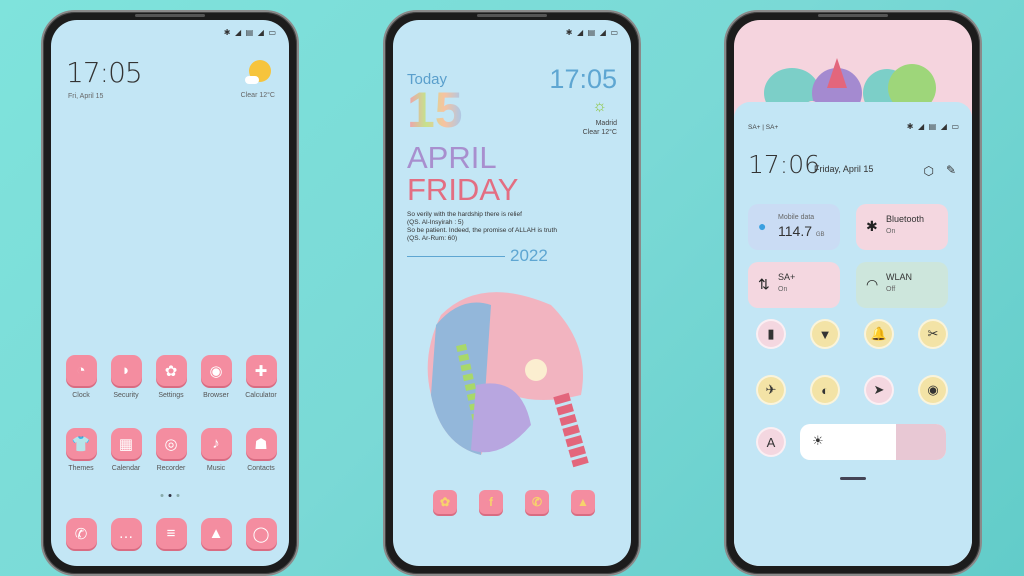  I want to click on app-calendar: ▦ Calendar, so click(126, 450).